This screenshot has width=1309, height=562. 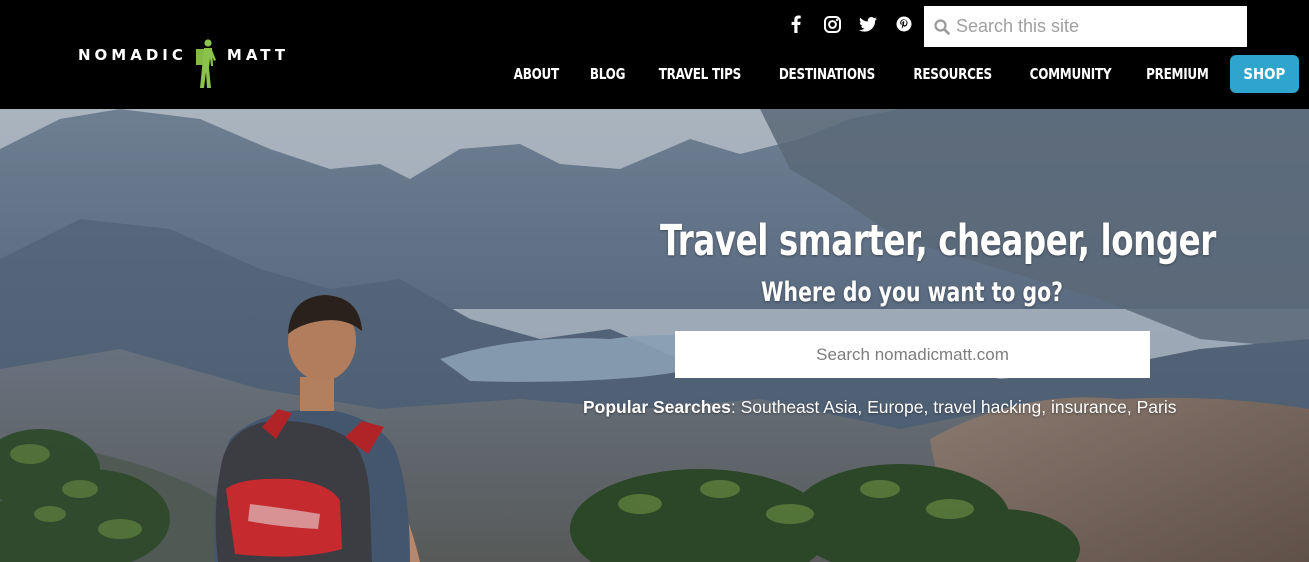 I want to click on backpacker-logo-icon, so click(x=205, y=63).